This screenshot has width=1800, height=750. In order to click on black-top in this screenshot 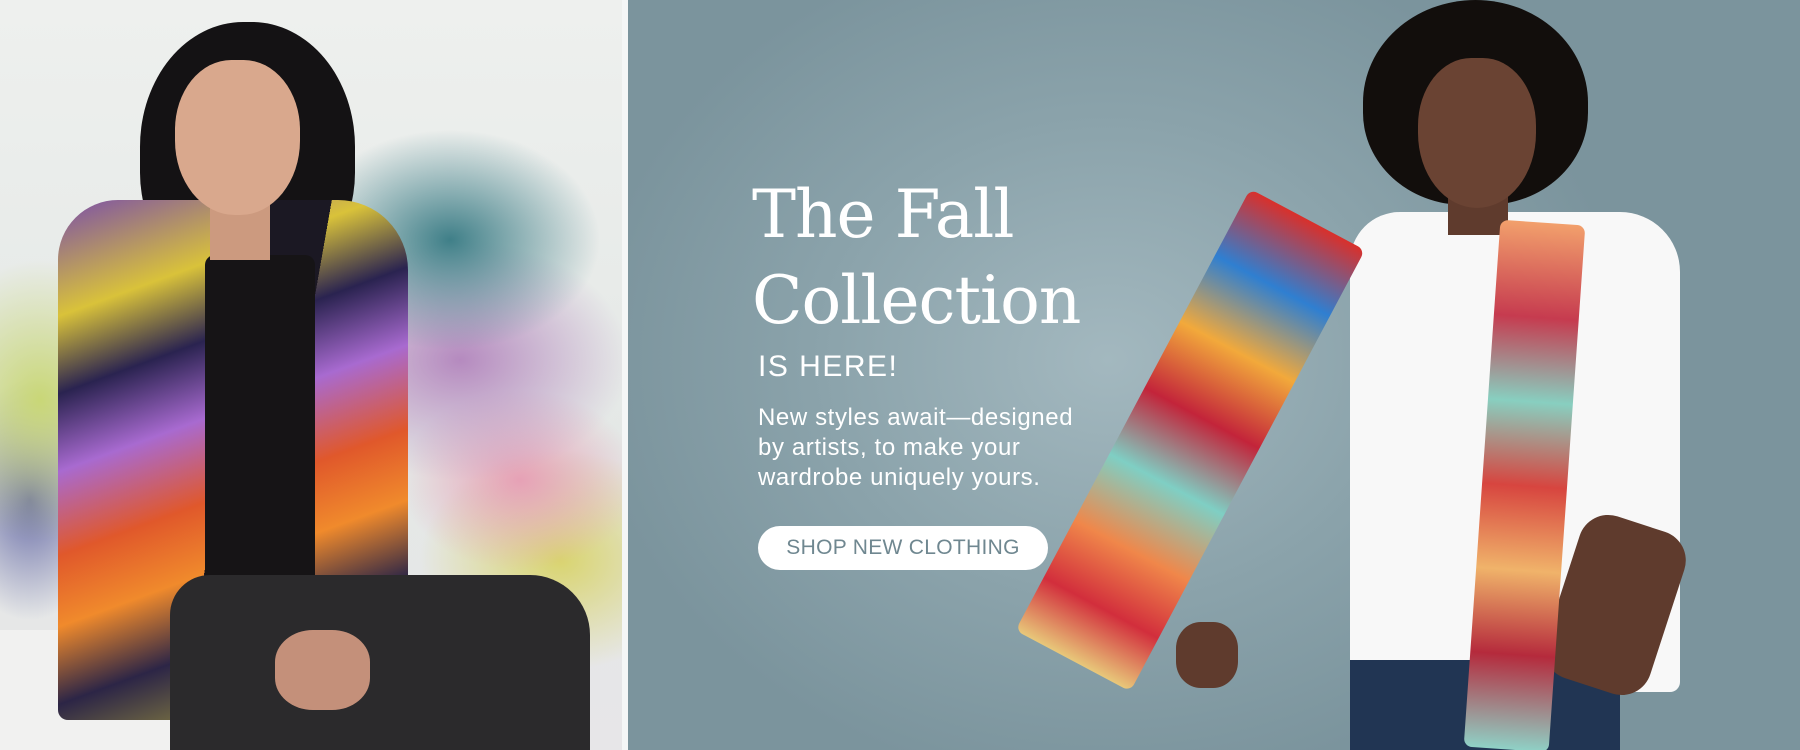, I will do `click(260, 435)`.